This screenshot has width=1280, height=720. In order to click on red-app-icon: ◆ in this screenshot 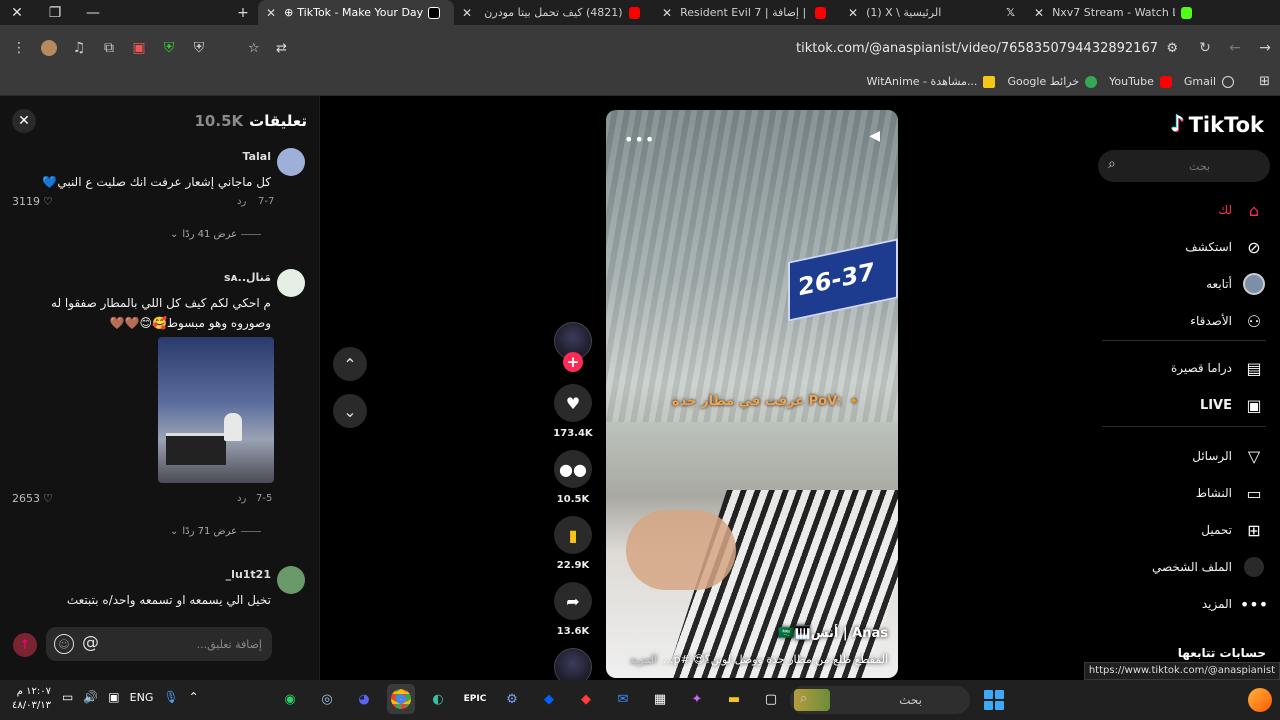, I will do `click(586, 699)`.